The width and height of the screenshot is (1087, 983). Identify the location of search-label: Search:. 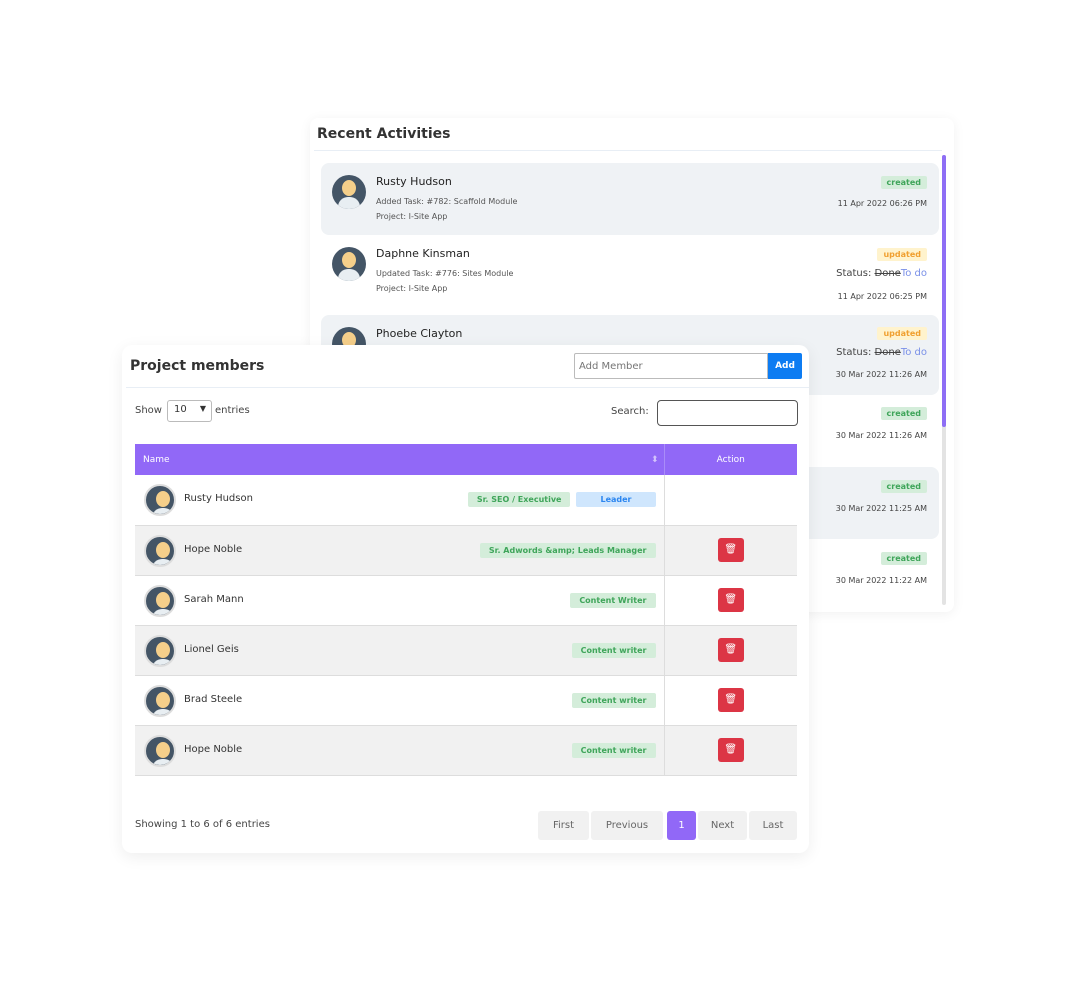
(630, 411).